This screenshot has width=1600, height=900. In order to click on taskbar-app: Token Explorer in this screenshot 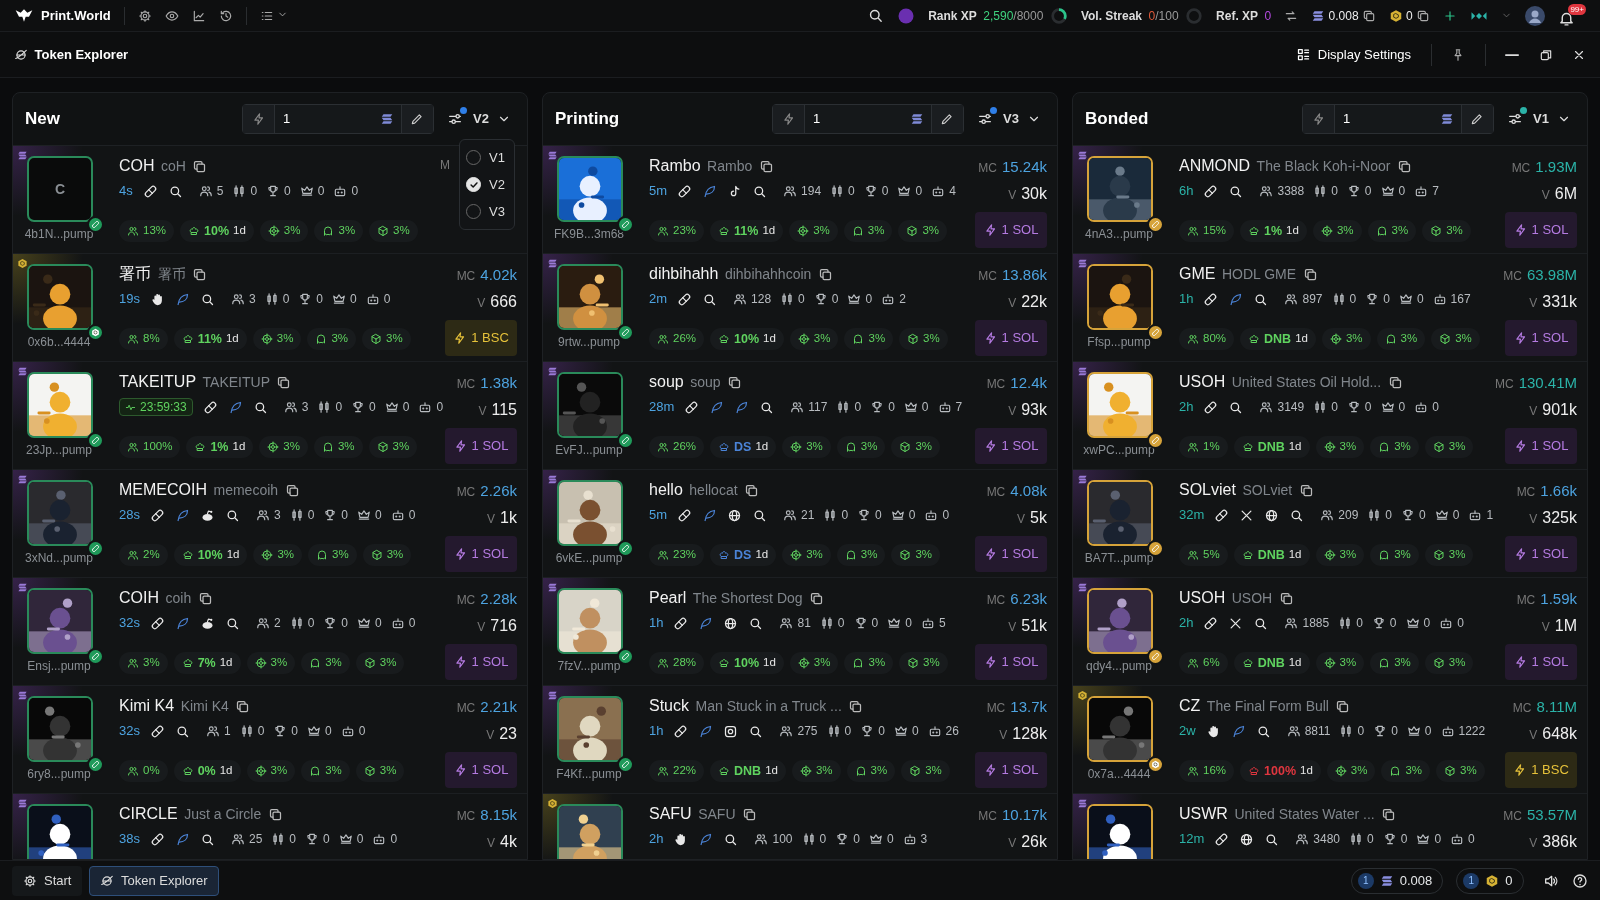, I will do `click(153, 880)`.